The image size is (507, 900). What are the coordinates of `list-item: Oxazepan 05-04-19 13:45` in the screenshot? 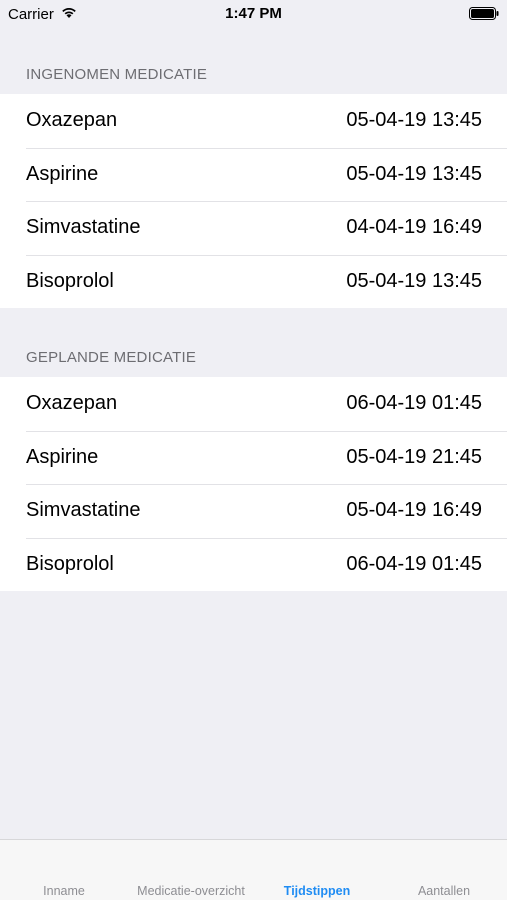 It's located at (253, 121).